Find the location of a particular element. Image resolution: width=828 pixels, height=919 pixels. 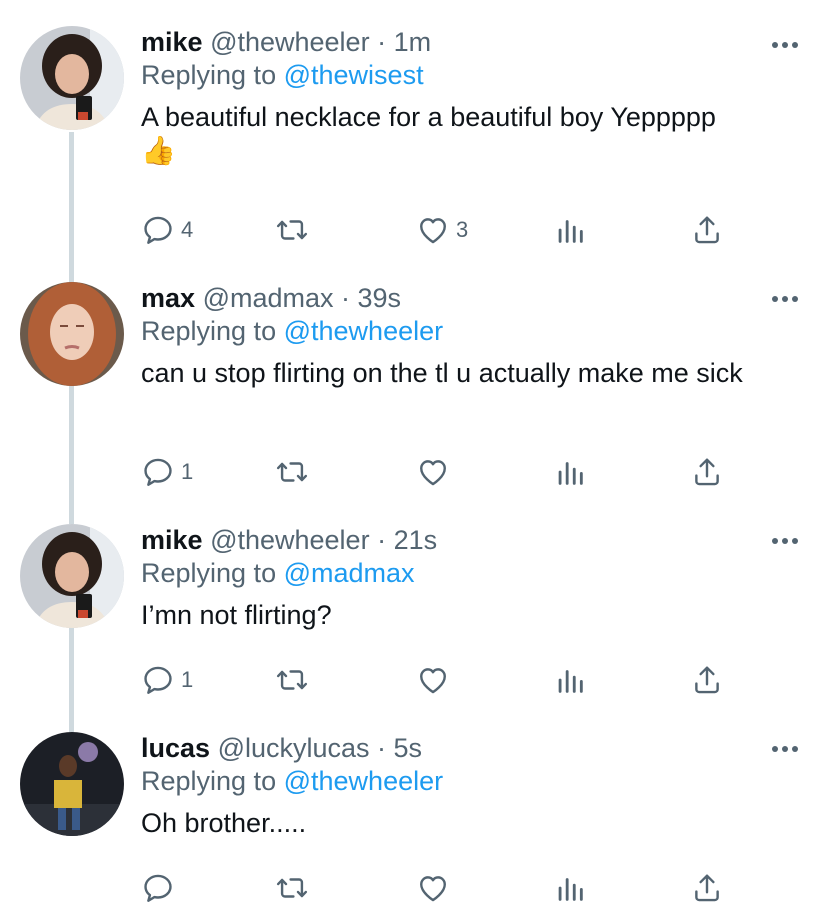

tweet-actions is located at coordinates (441, 888).